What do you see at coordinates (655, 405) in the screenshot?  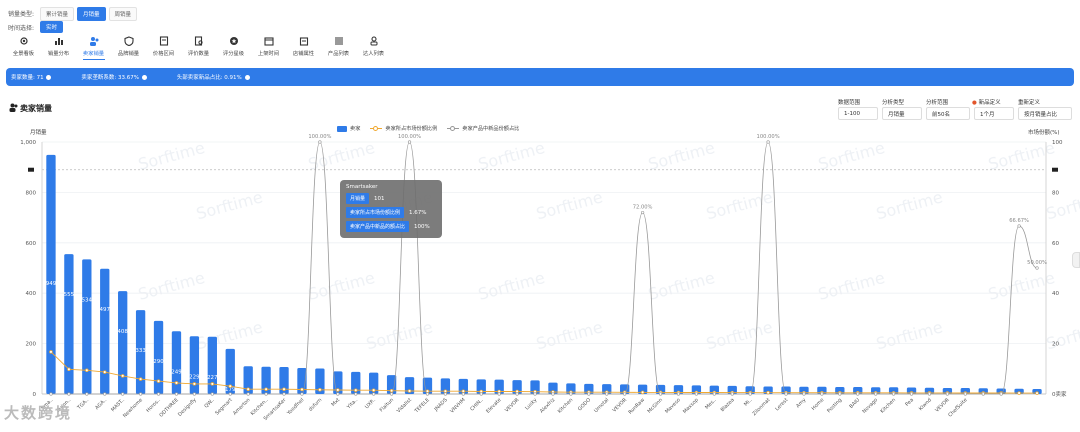 I see `x-tick-label: McGinn` at bounding box center [655, 405].